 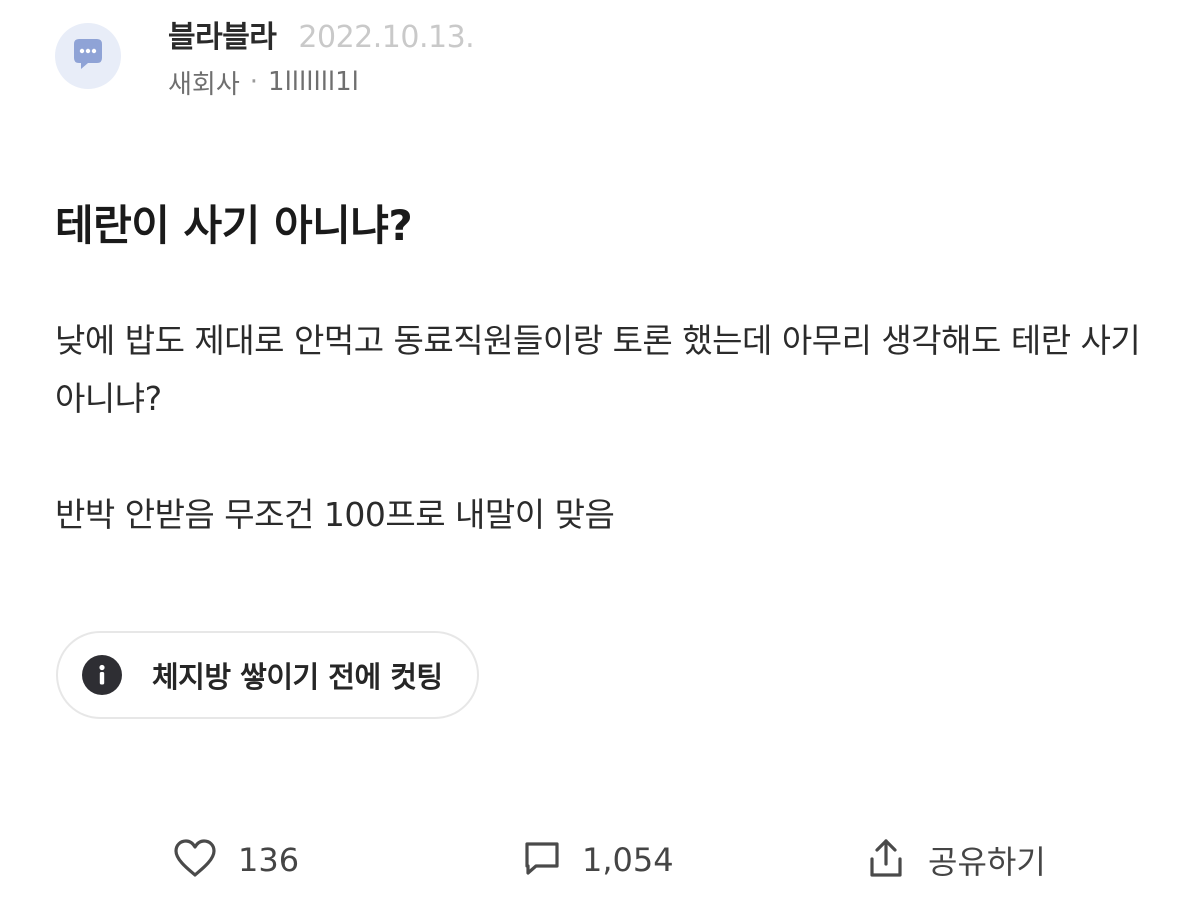 What do you see at coordinates (313, 82) in the screenshot?
I see `user-id: 1lllllll1l` at bounding box center [313, 82].